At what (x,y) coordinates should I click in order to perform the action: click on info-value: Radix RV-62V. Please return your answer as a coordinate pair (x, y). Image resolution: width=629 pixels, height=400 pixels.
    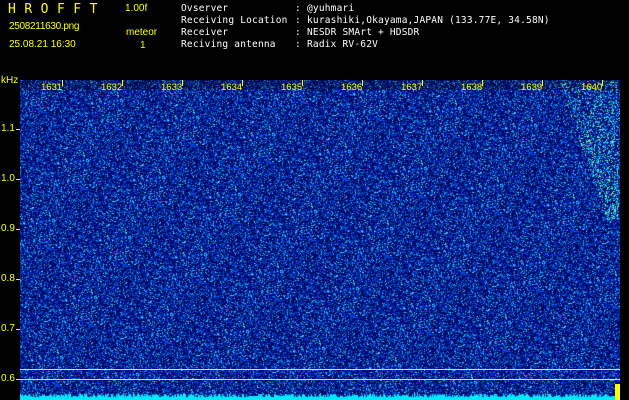
    Looking at the image, I should click on (343, 44).